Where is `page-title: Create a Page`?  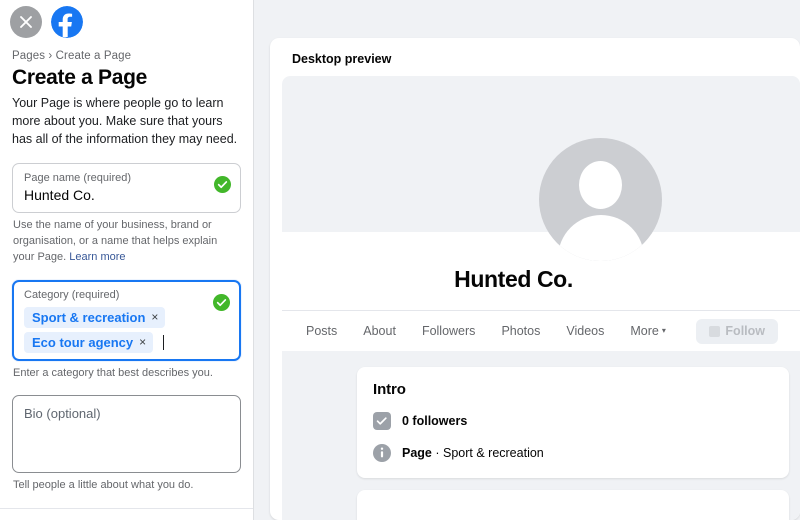 page-title: Create a Page is located at coordinates (80, 77).